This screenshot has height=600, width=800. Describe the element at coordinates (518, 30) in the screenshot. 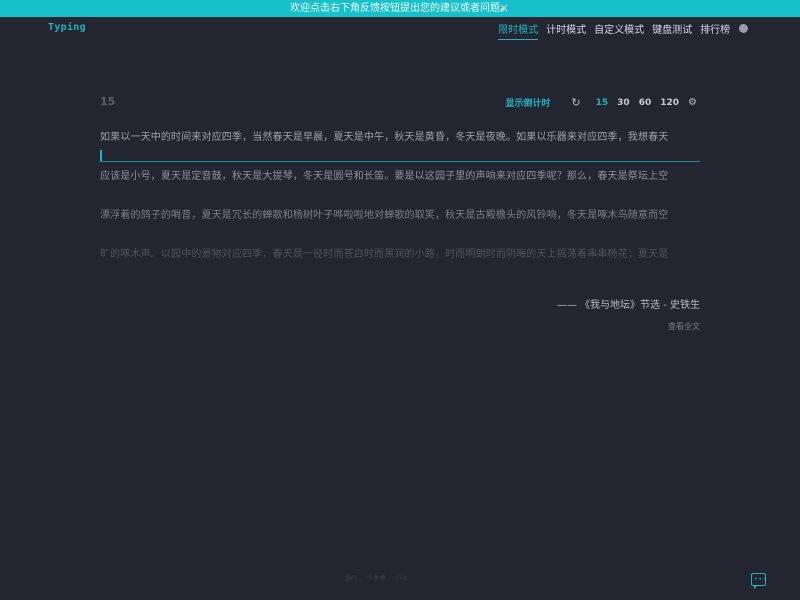

I see `nav-item-time-limit: 限时模式` at that location.